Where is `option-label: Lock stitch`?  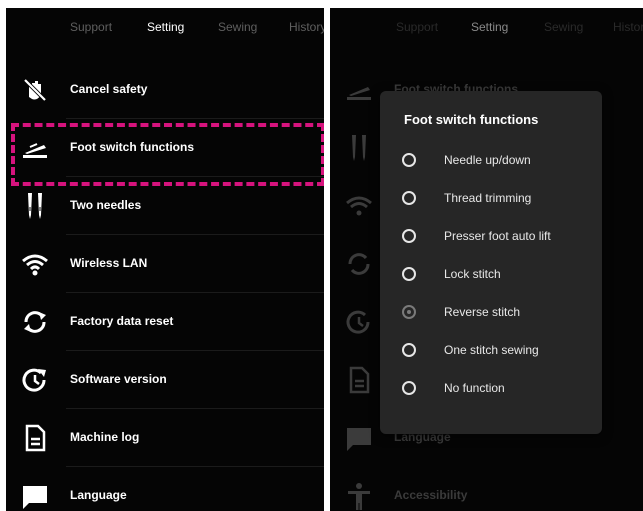
option-label: Lock stitch is located at coordinates (472, 274).